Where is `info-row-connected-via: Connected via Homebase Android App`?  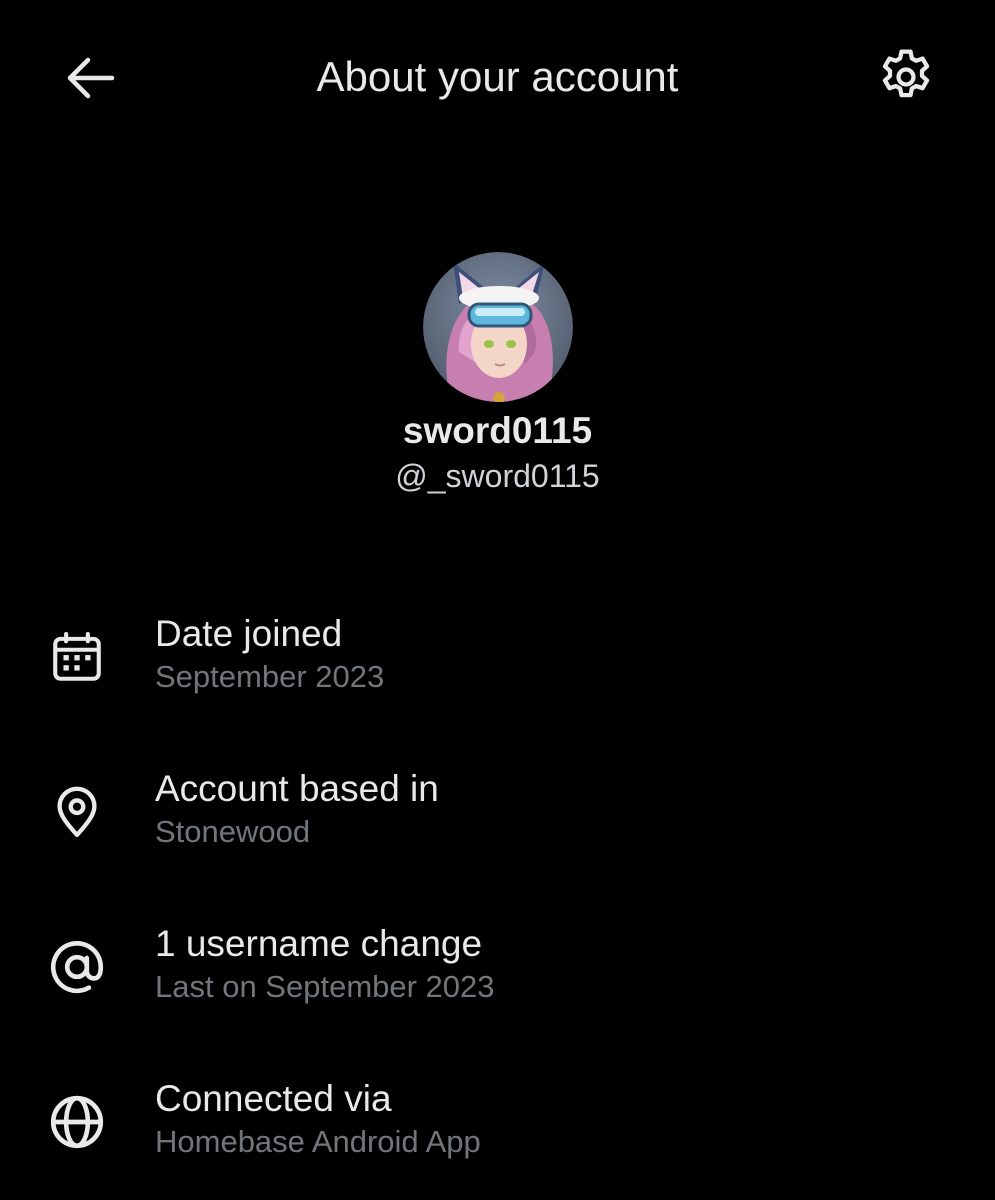 info-row-connected-via: Connected via Homebase Android App is located at coordinates (497, 1120).